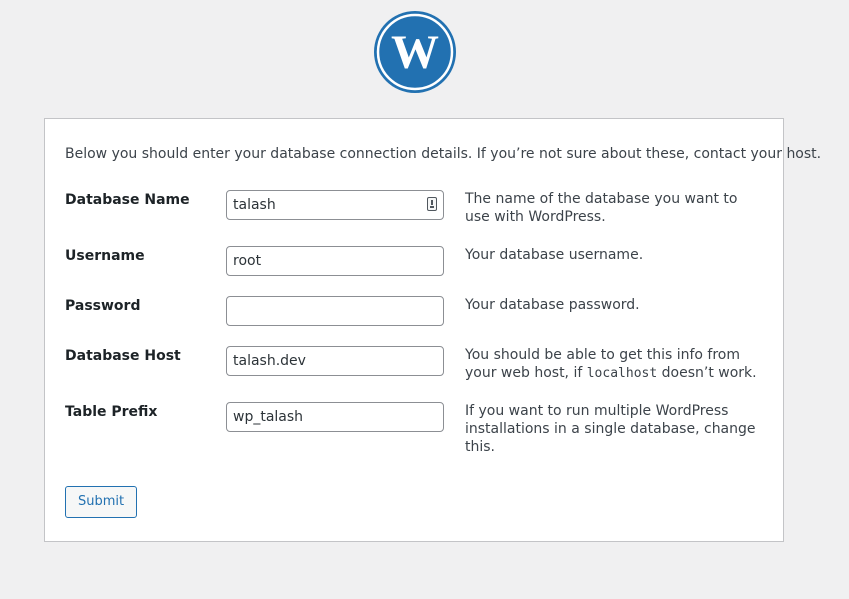 This screenshot has height=599, width=849. I want to click on table-prefix-label: Table Prefix, so click(111, 412).